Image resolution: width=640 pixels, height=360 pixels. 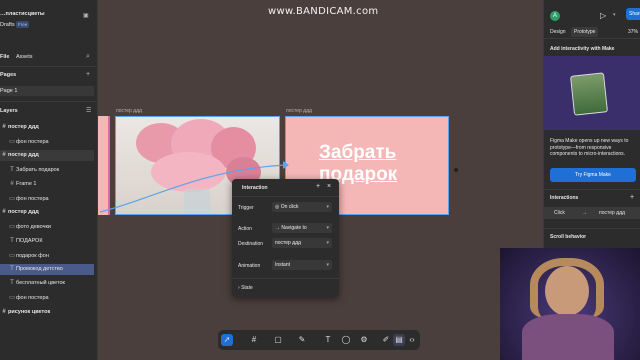 I want to click on animation-label: Animation, so click(x=249, y=266).